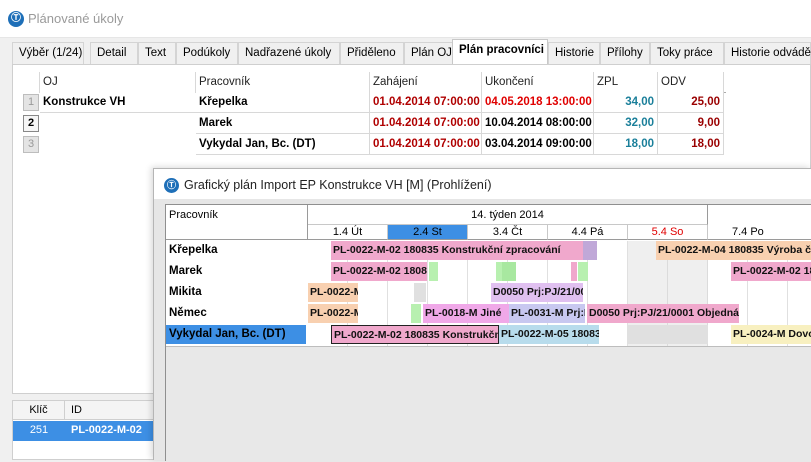 The width and height of the screenshot is (811, 462). Describe the element at coordinates (236, 334) in the screenshot. I see `gantt-row-label-selected: Vykydal Jan, Bc. (DT)` at that location.